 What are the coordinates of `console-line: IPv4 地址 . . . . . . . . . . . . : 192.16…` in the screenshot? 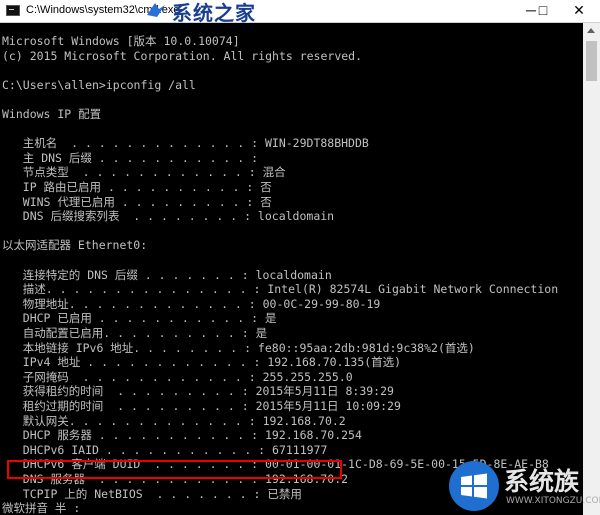 It's located at (202, 362).